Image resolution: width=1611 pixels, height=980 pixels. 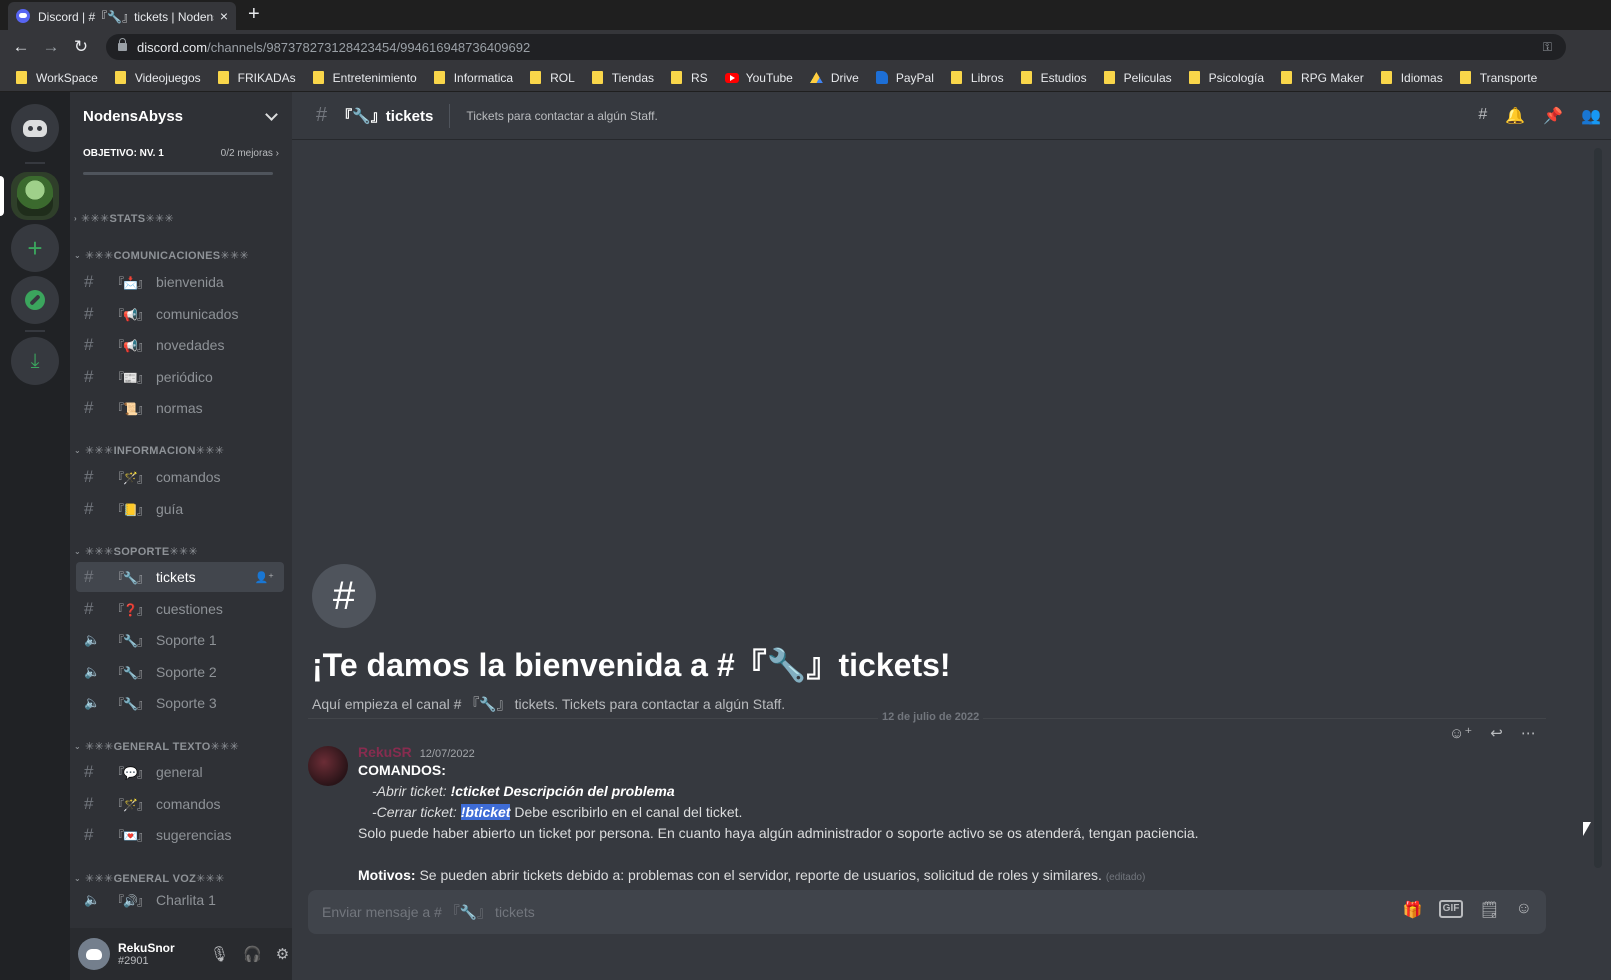 What do you see at coordinates (1460, 733) in the screenshot?
I see `add-reaction-icon: ☺⁺` at bounding box center [1460, 733].